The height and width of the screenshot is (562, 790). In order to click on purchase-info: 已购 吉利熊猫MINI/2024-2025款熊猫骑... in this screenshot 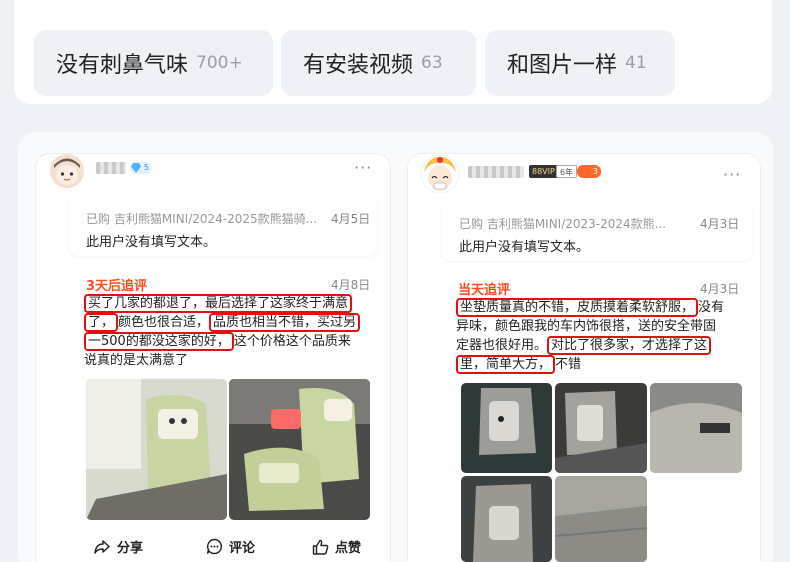, I will do `click(202, 219)`.